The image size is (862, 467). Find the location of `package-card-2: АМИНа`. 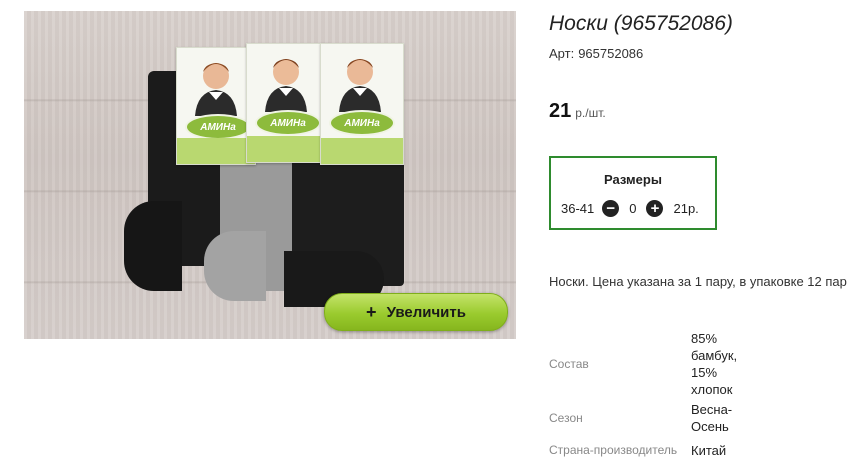

package-card-2: АМИНа is located at coordinates (288, 103).